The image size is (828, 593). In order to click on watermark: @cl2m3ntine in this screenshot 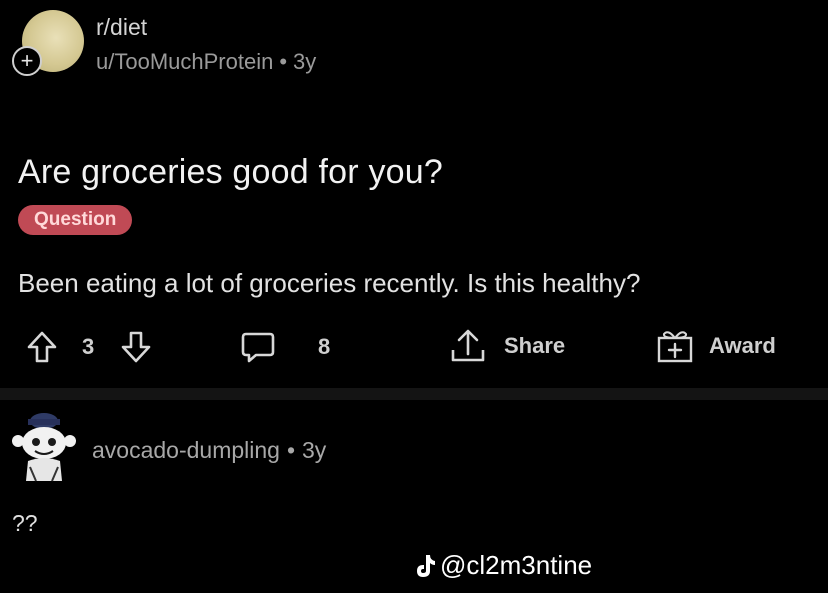, I will do `click(503, 565)`.